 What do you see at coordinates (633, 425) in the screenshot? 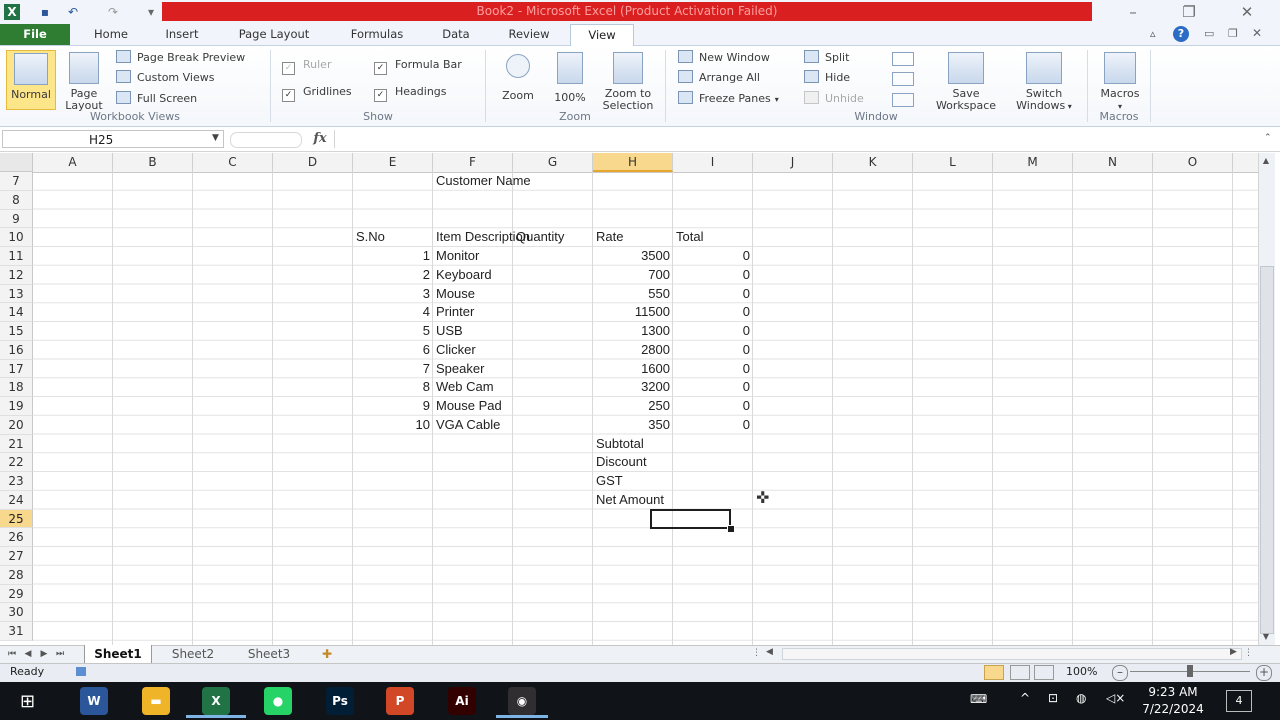
I see `cell-rate: 350` at bounding box center [633, 425].